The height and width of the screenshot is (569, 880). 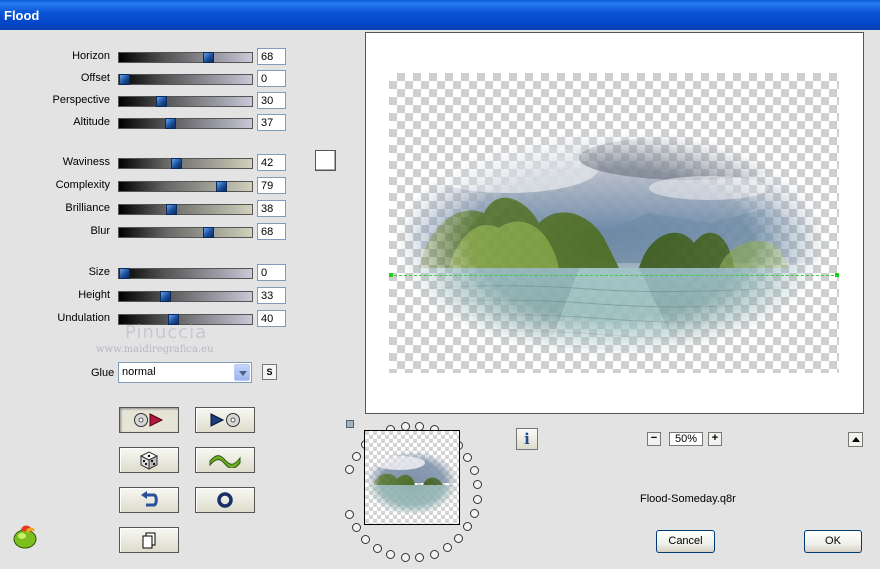 I want to click on value-field-offset: 0, so click(x=271, y=78).